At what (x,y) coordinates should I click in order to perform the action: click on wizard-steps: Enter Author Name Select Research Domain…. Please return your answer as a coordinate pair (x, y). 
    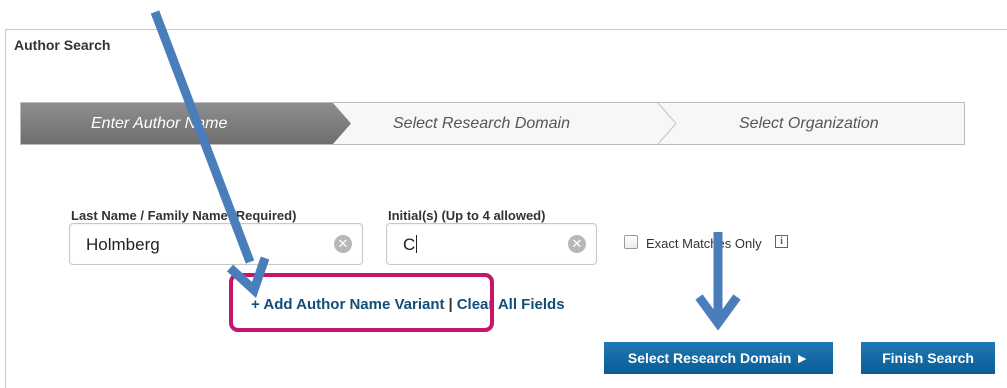
    Looking at the image, I should click on (492, 123).